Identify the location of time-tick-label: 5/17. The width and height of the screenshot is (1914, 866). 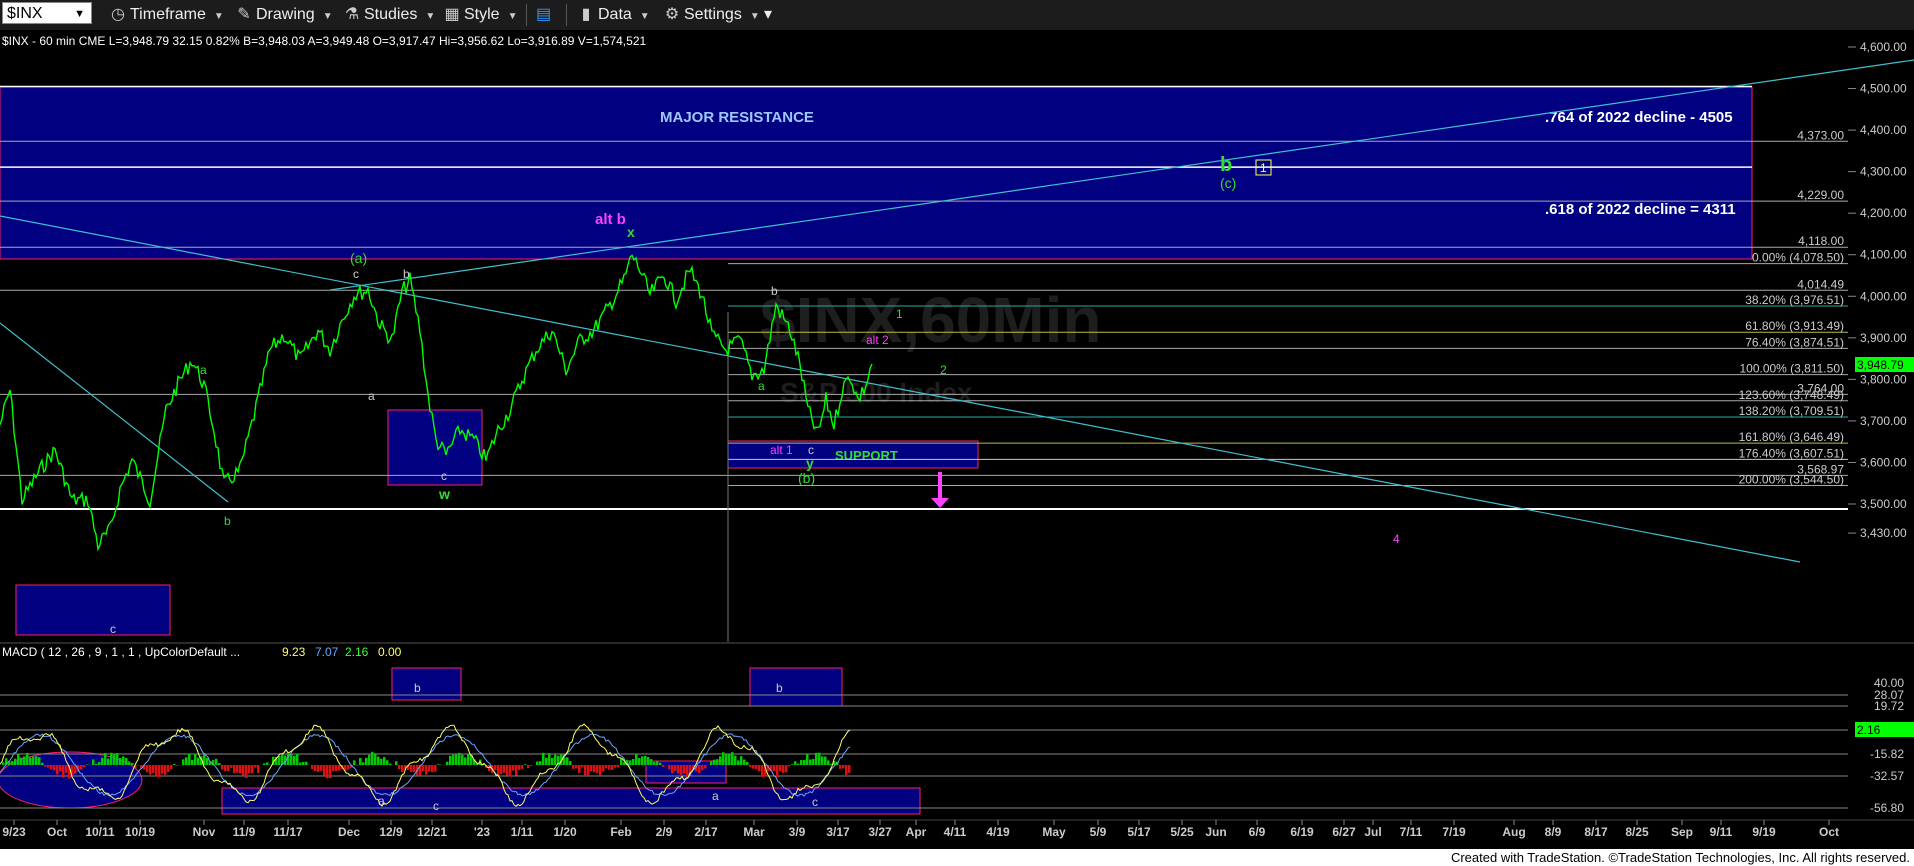
(1139, 832).